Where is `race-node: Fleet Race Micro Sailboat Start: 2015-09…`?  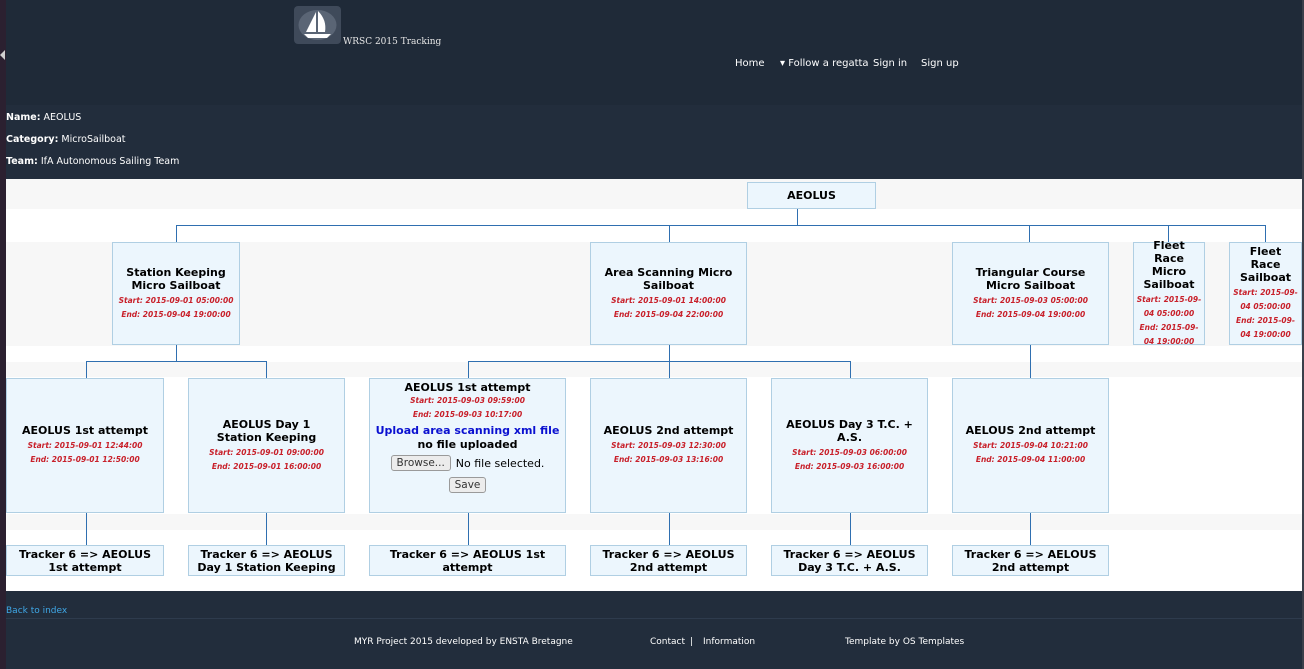
race-node: Fleet Race Micro Sailboat Start: 2015-09… is located at coordinates (1169, 292).